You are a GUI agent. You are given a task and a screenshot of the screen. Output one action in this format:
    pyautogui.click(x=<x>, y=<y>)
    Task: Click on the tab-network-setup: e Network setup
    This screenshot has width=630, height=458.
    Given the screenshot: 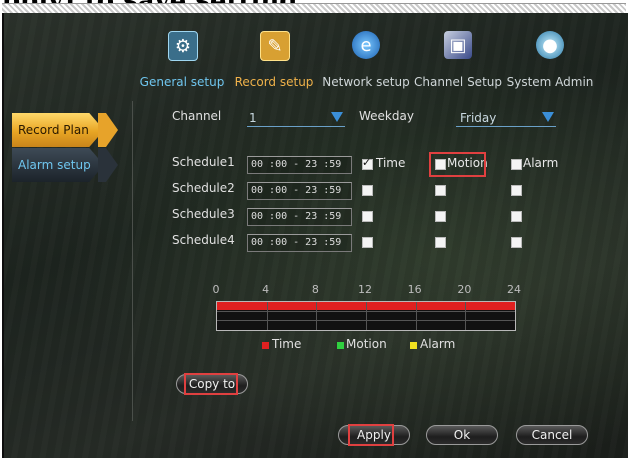 What is the action you would take?
    pyautogui.click(x=366, y=71)
    